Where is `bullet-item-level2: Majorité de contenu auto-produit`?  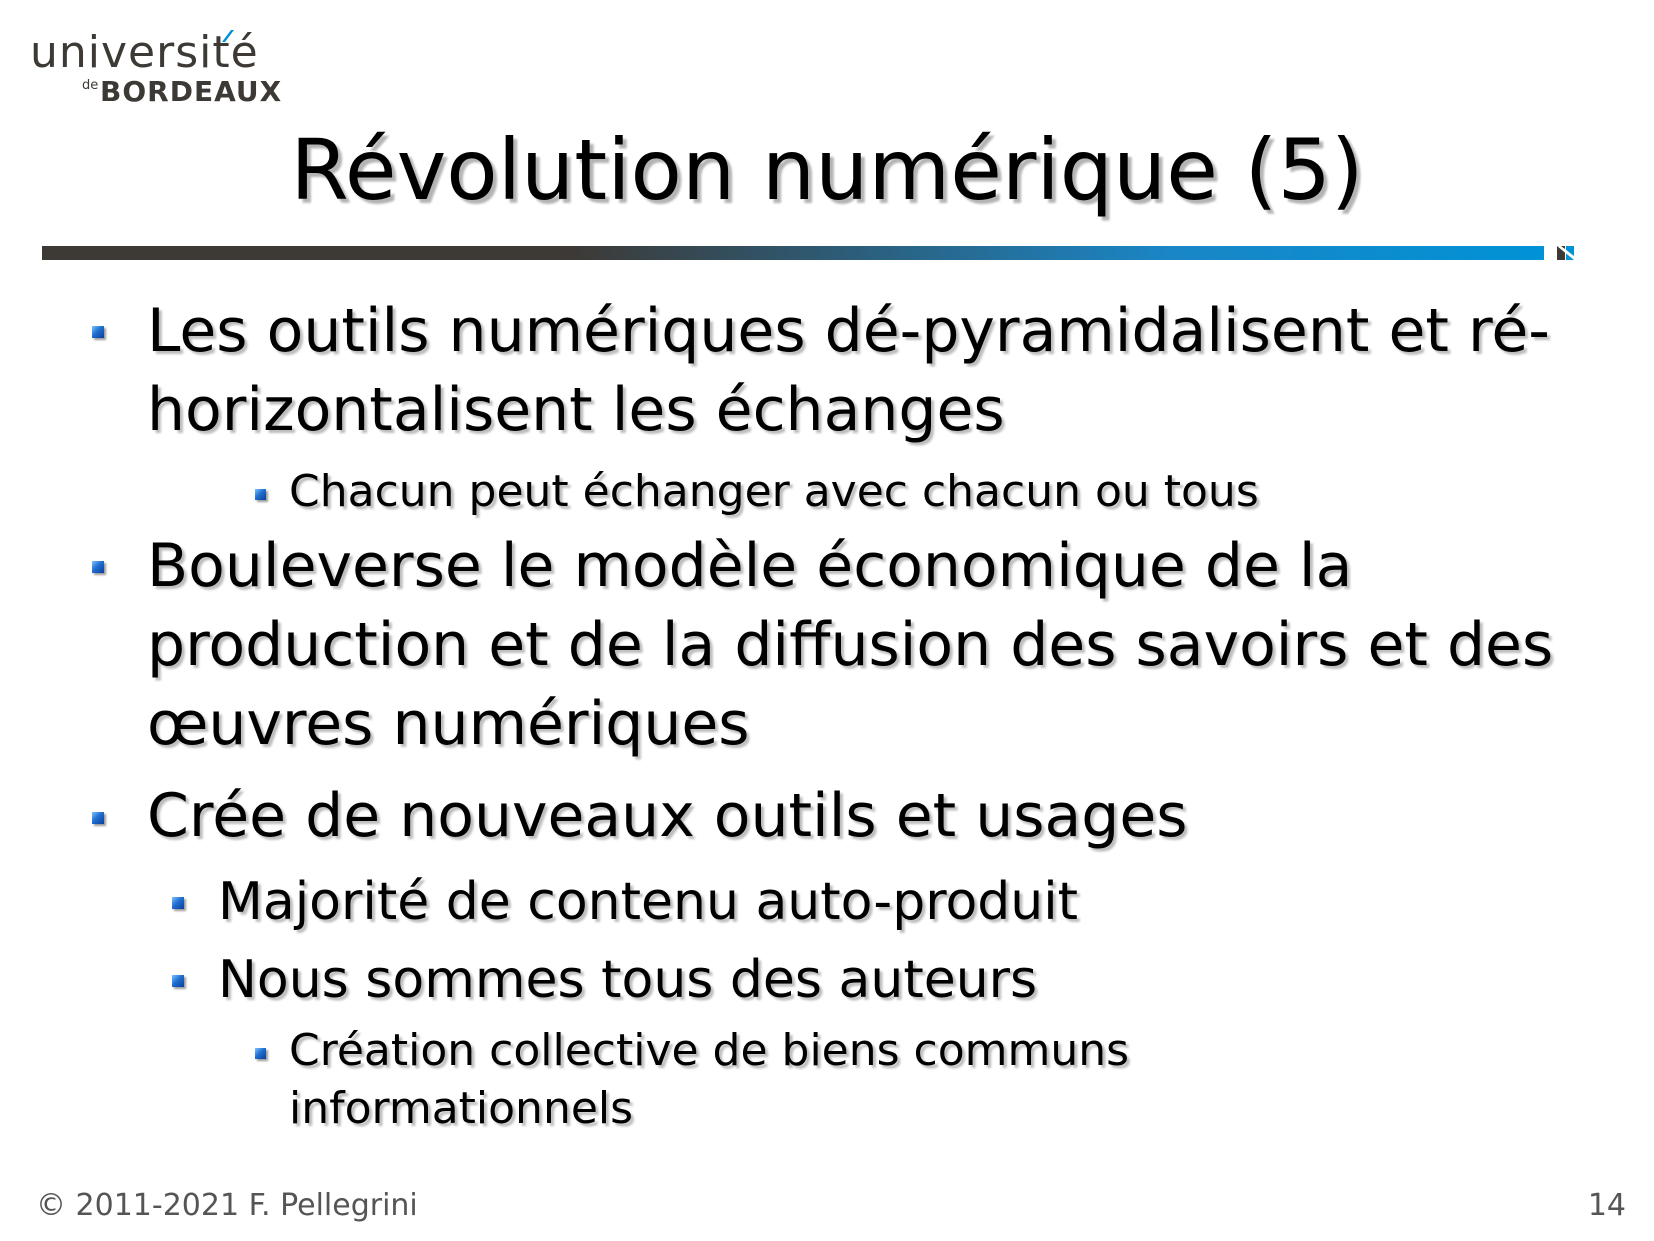 bullet-item-level2: Majorité de contenu auto-produit is located at coordinates (648, 902).